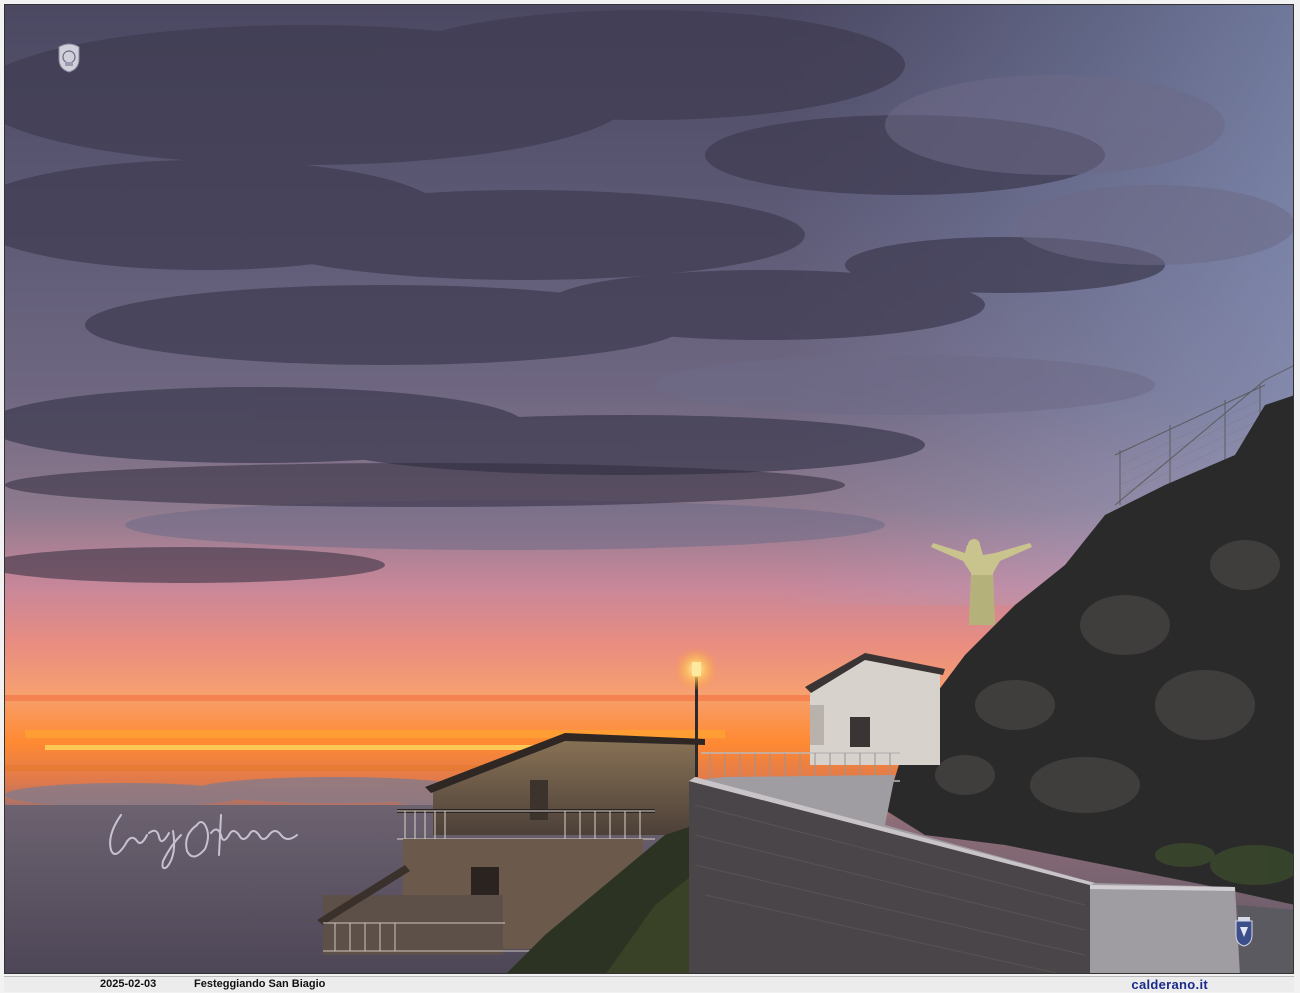  What do you see at coordinates (260, 984) in the screenshot?
I see `photo-caption: Festeggiando San Biagio` at bounding box center [260, 984].